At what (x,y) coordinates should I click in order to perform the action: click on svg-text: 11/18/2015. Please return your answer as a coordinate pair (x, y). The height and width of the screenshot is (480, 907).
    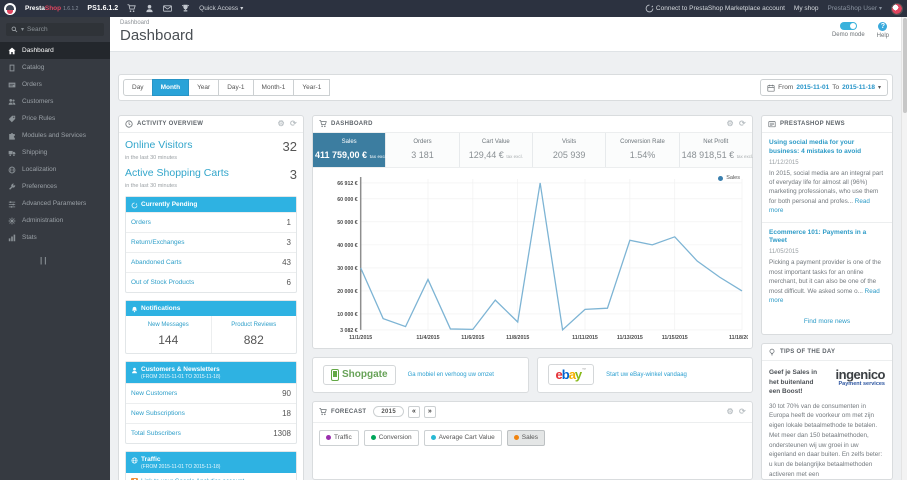
    Looking at the image, I should click on (738, 338).